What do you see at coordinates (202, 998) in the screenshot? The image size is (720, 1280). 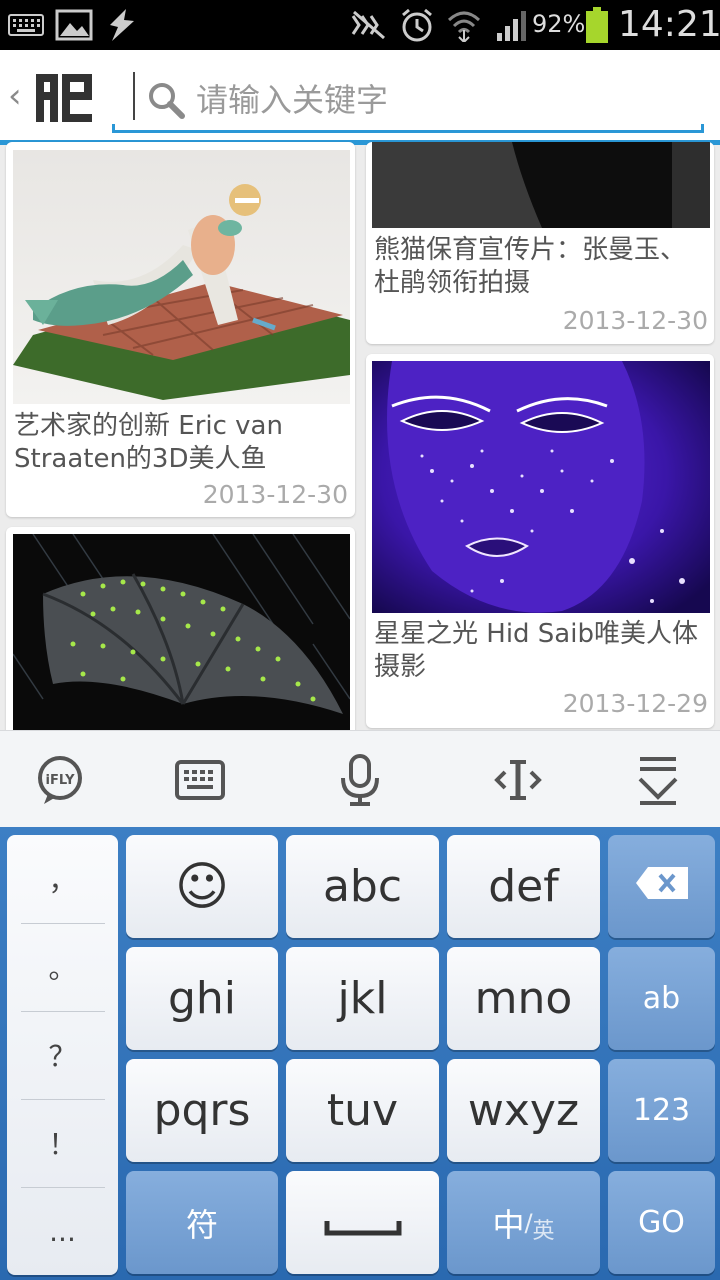 I see `key-ghi: ghi` at bounding box center [202, 998].